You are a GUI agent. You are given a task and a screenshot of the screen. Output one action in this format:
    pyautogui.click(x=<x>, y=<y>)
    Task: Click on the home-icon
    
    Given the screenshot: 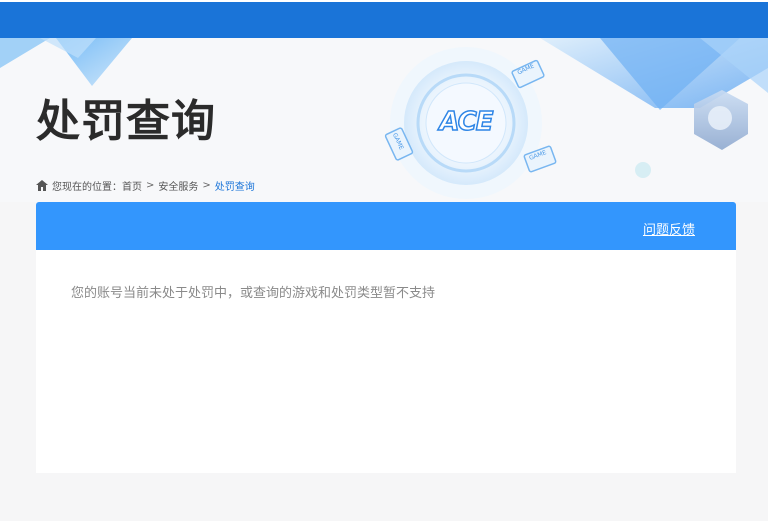 What is the action you would take?
    pyautogui.click(x=42, y=185)
    